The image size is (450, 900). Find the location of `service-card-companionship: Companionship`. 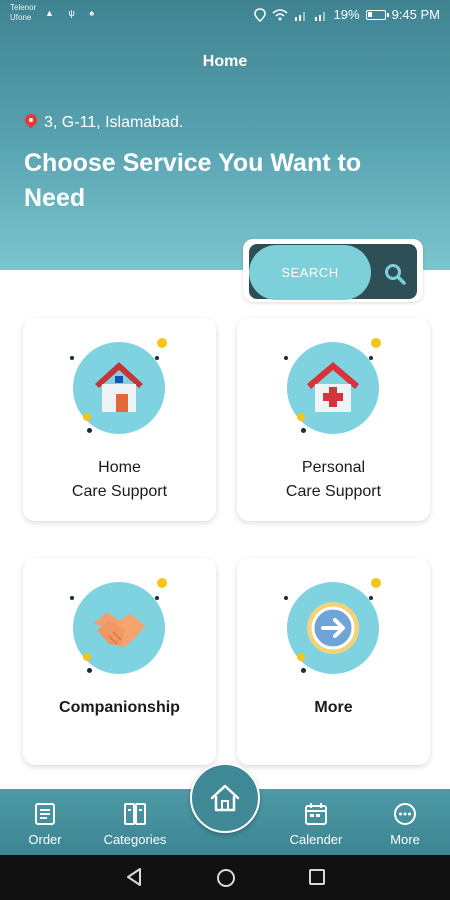

service-card-companionship: Companionship is located at coordinates (119, 661).